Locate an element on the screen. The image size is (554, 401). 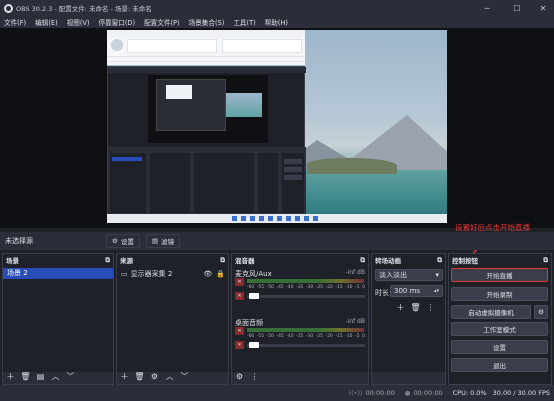
menu-view: 视图(V) is located at coordinates (78, 22).